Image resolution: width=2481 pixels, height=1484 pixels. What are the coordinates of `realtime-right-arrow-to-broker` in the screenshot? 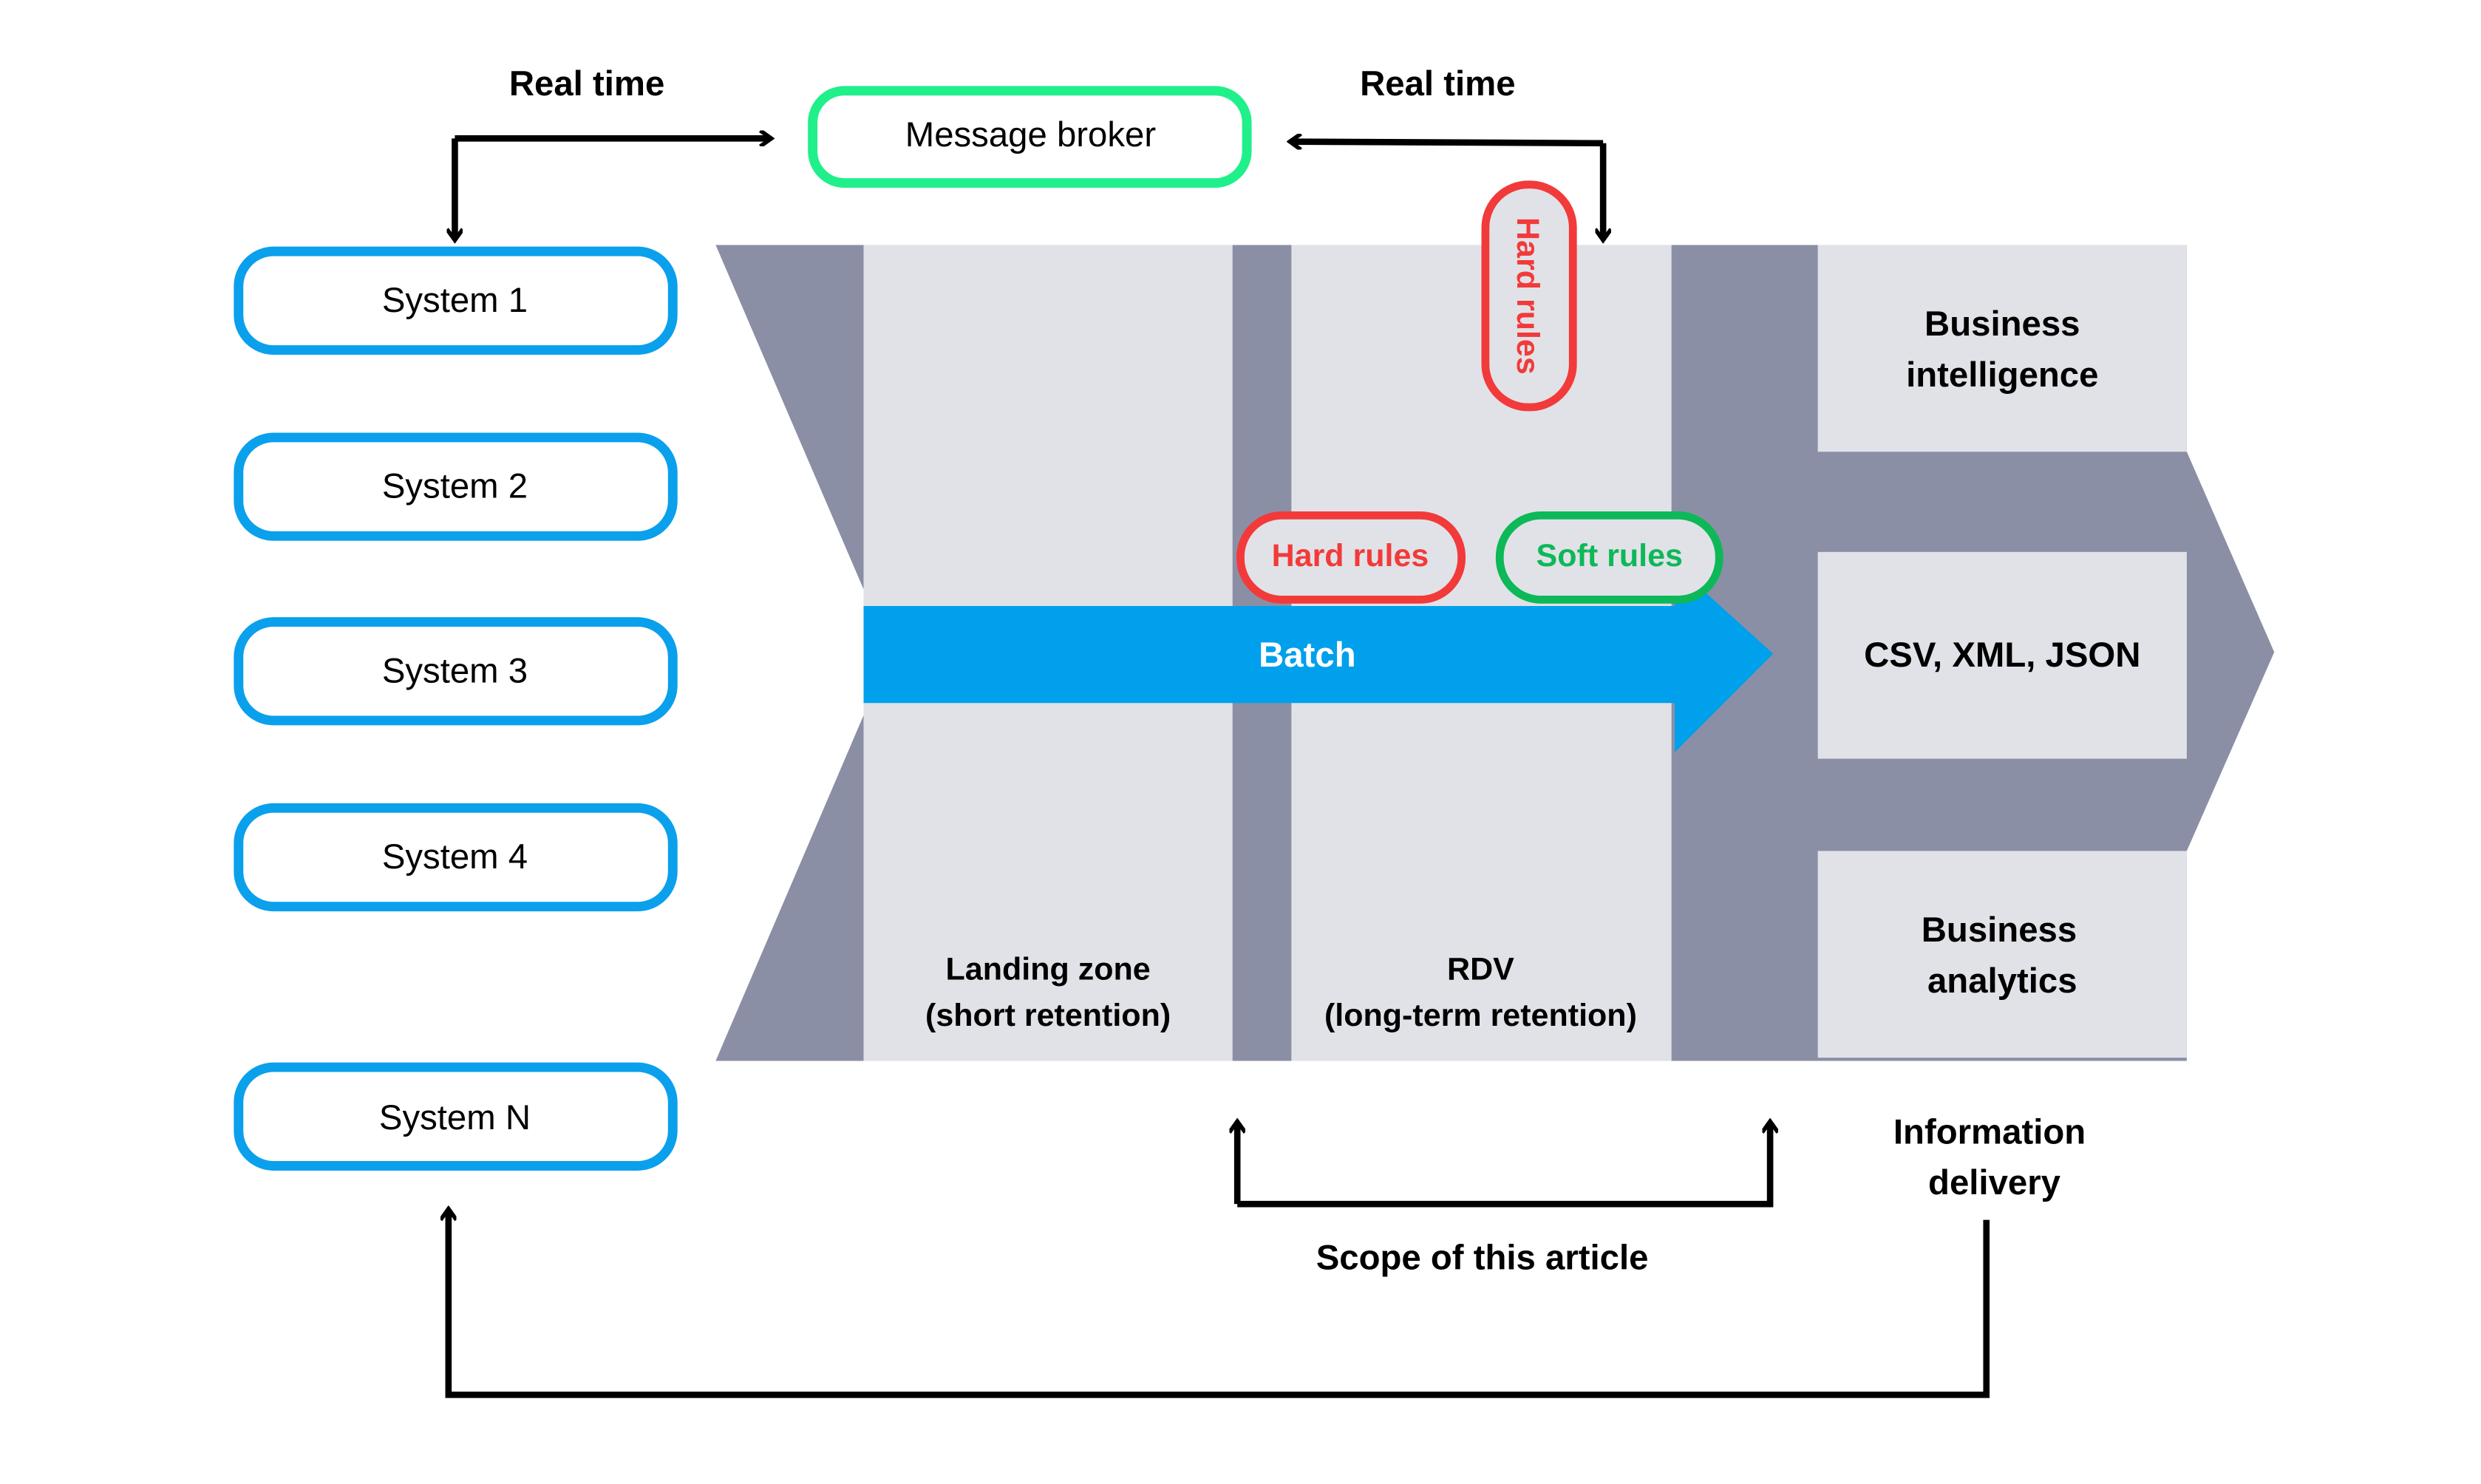 It's located at (1447, 142).